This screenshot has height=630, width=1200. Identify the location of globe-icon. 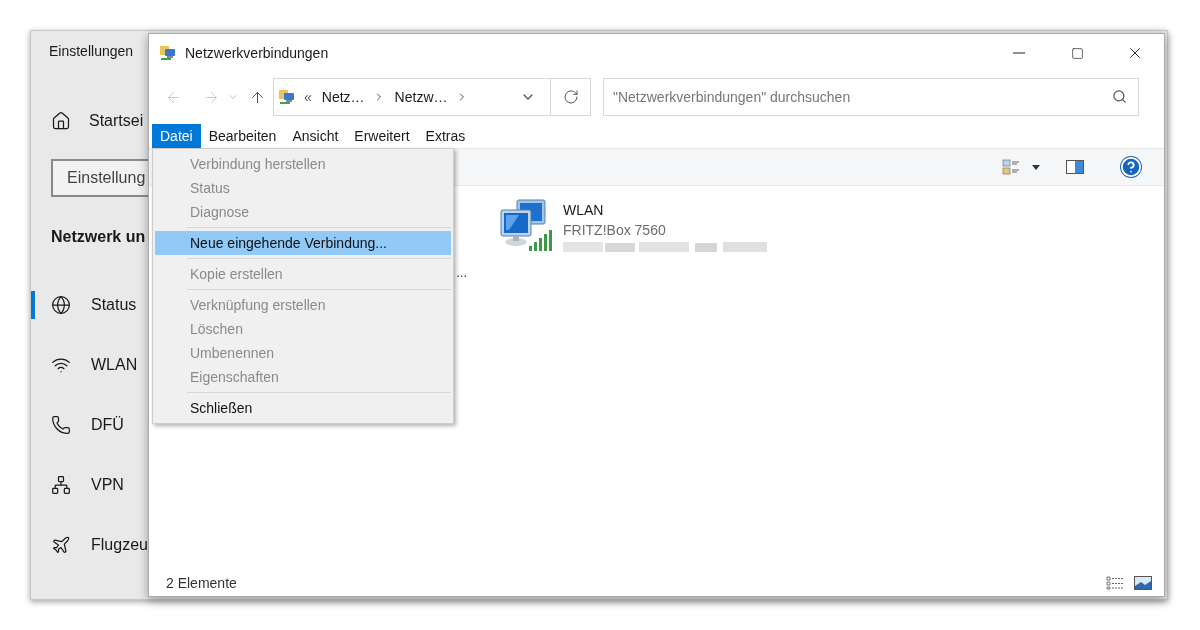
(61, 305).